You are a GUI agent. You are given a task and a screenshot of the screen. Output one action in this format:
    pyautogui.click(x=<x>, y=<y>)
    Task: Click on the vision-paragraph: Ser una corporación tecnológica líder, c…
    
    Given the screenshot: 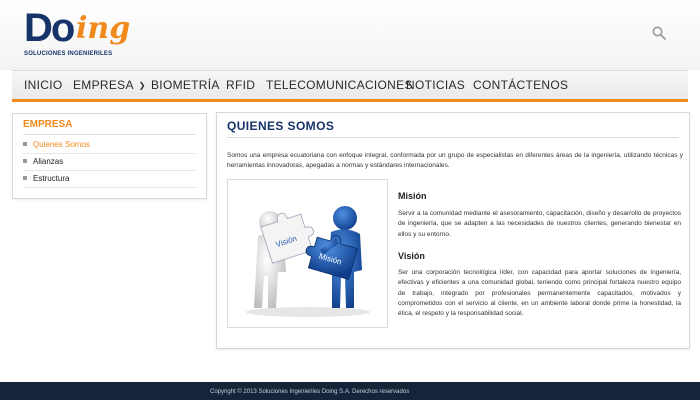 What is the action you would take?
    pyautogui.click(x=539, y=293)
    